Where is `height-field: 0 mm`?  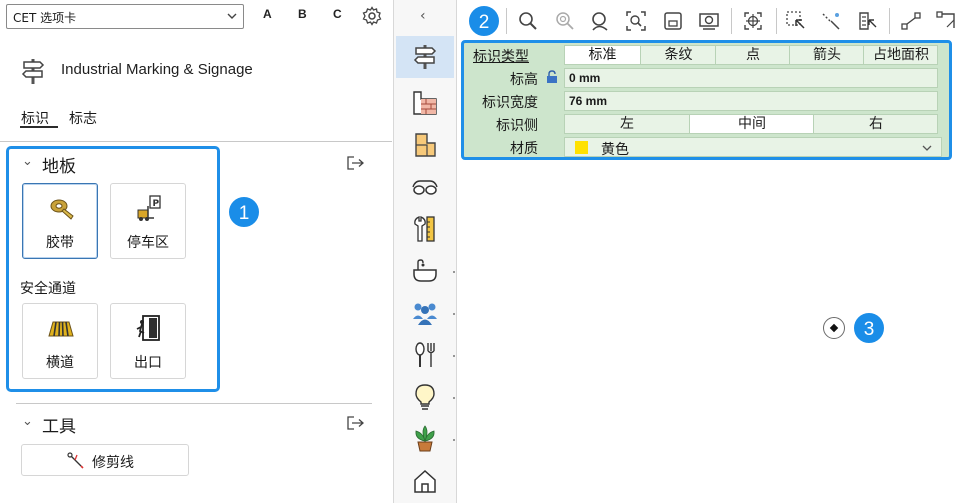
height-field: 0 mm is located at coordinates (751, 78).